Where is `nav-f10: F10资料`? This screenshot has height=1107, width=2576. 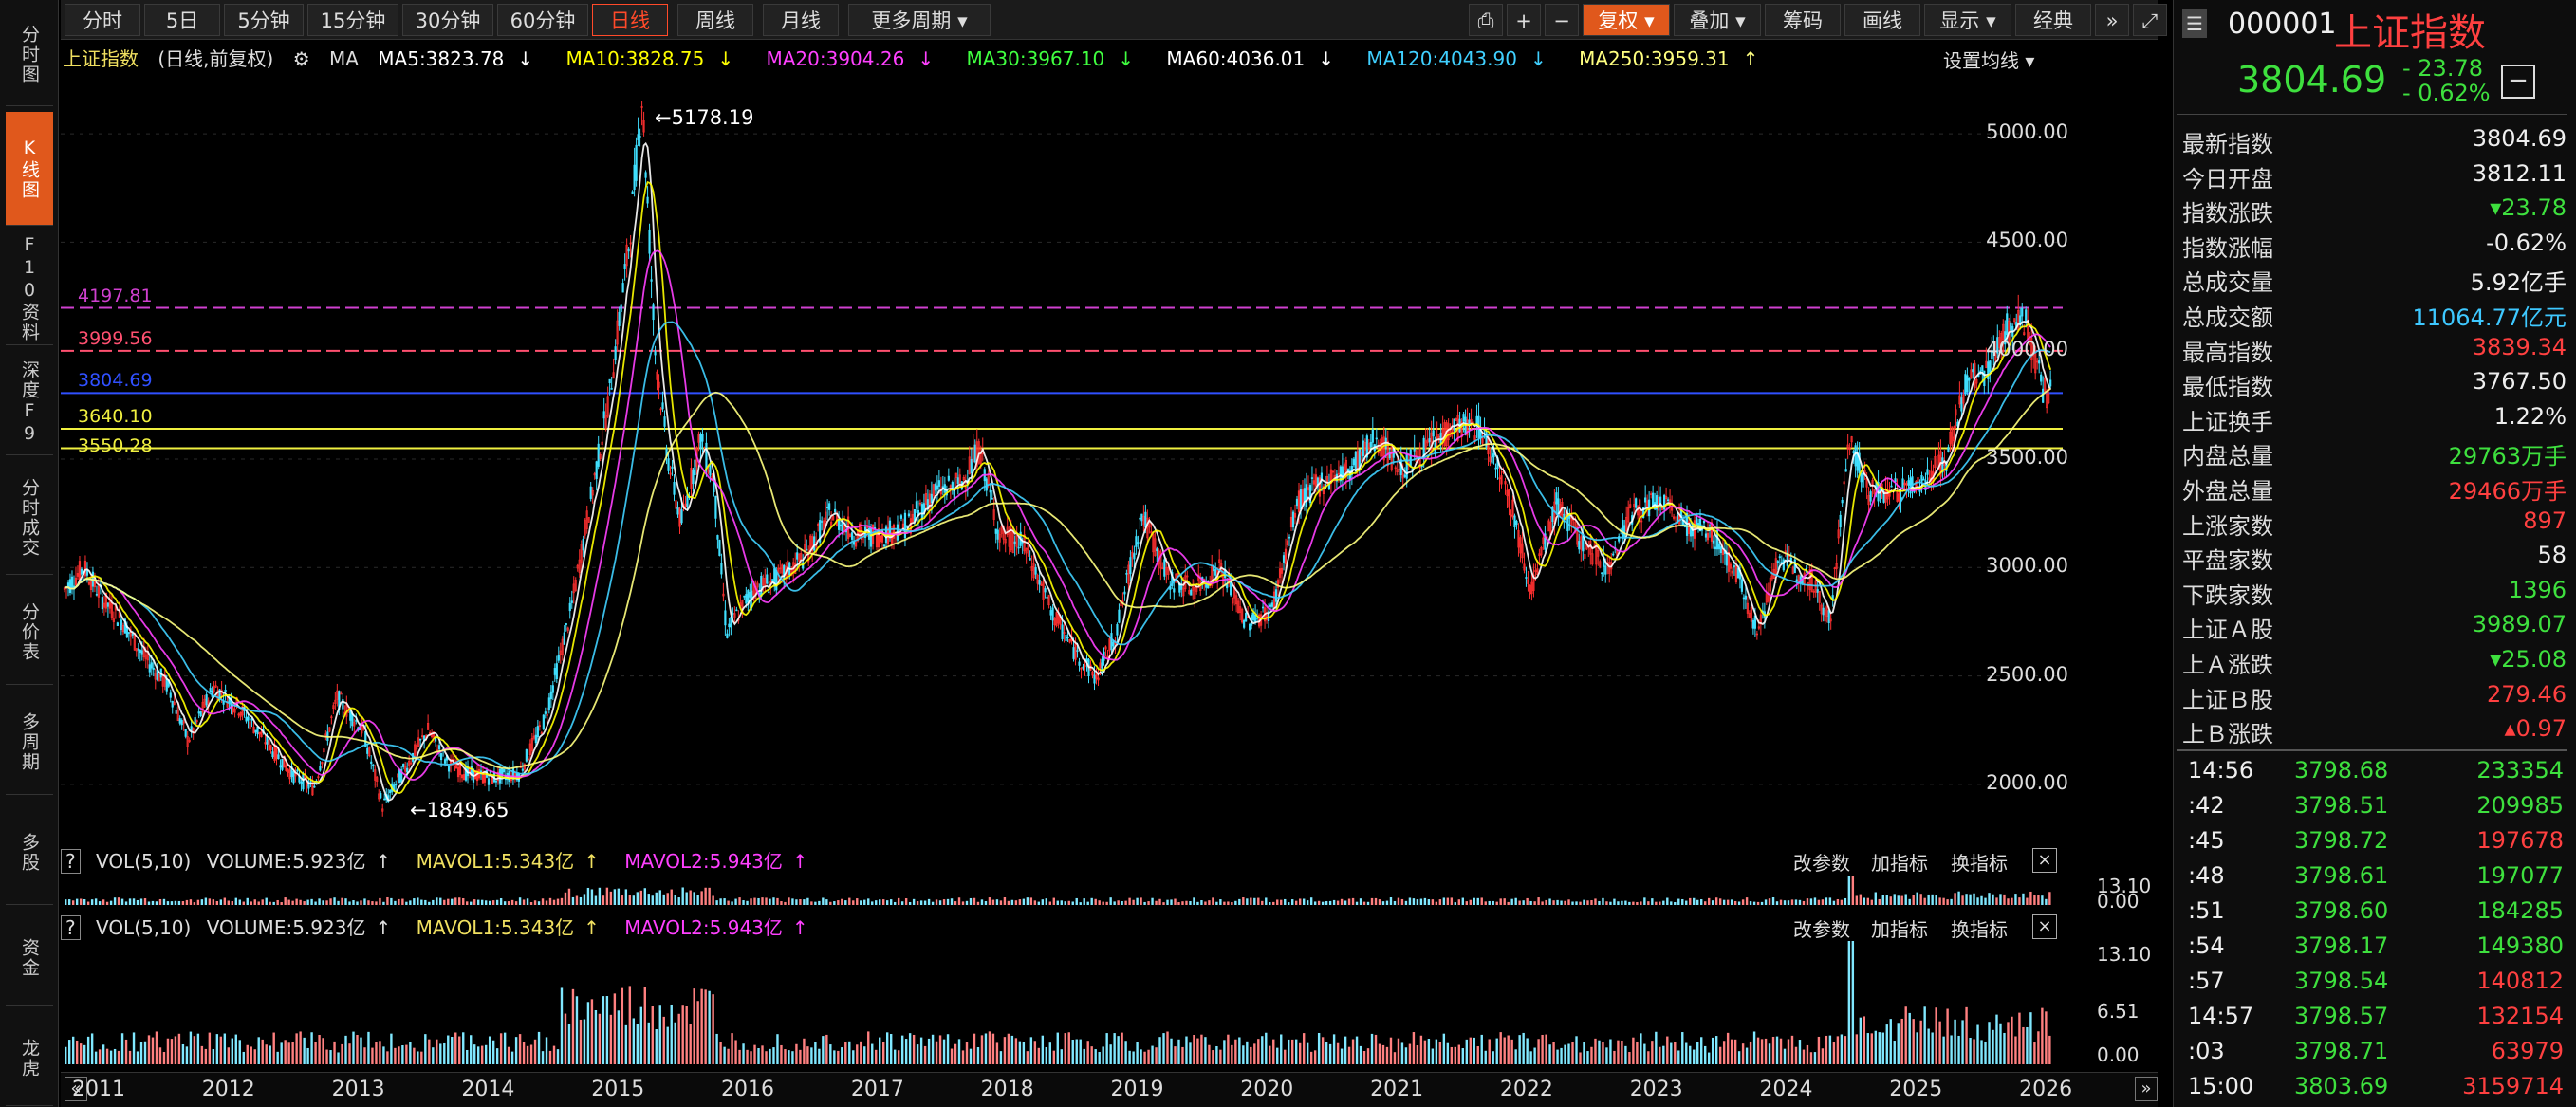 nav-f10: F10资料 is located at coordinates (29, 288).